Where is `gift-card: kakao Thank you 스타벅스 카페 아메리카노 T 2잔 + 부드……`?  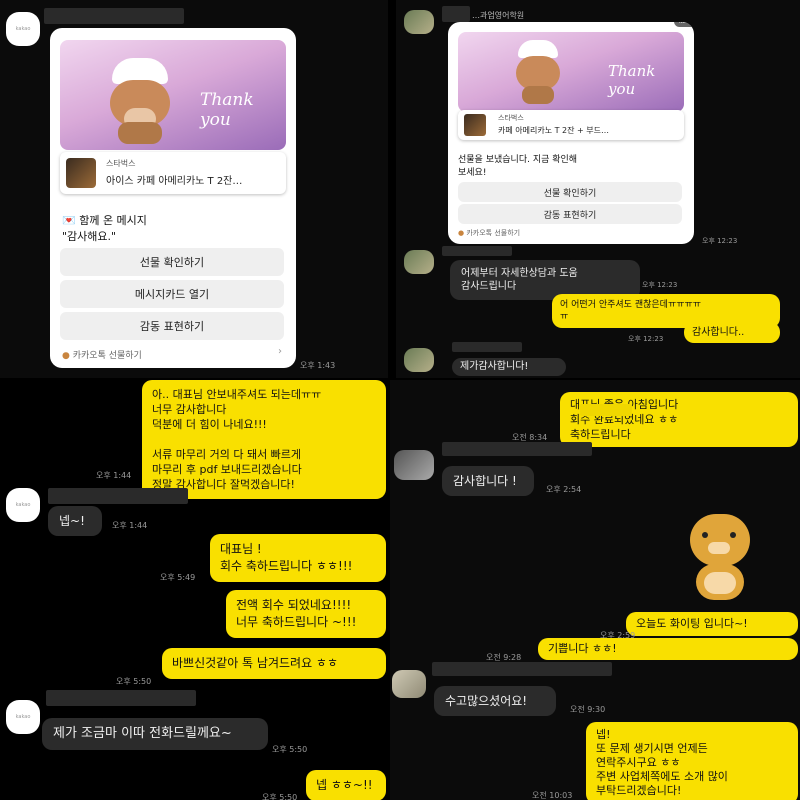 gift-card: kakao Thank you 스타벅스 카페 아메리카노 T 2잔 + 부드…… is located at coordinates (571, 133).